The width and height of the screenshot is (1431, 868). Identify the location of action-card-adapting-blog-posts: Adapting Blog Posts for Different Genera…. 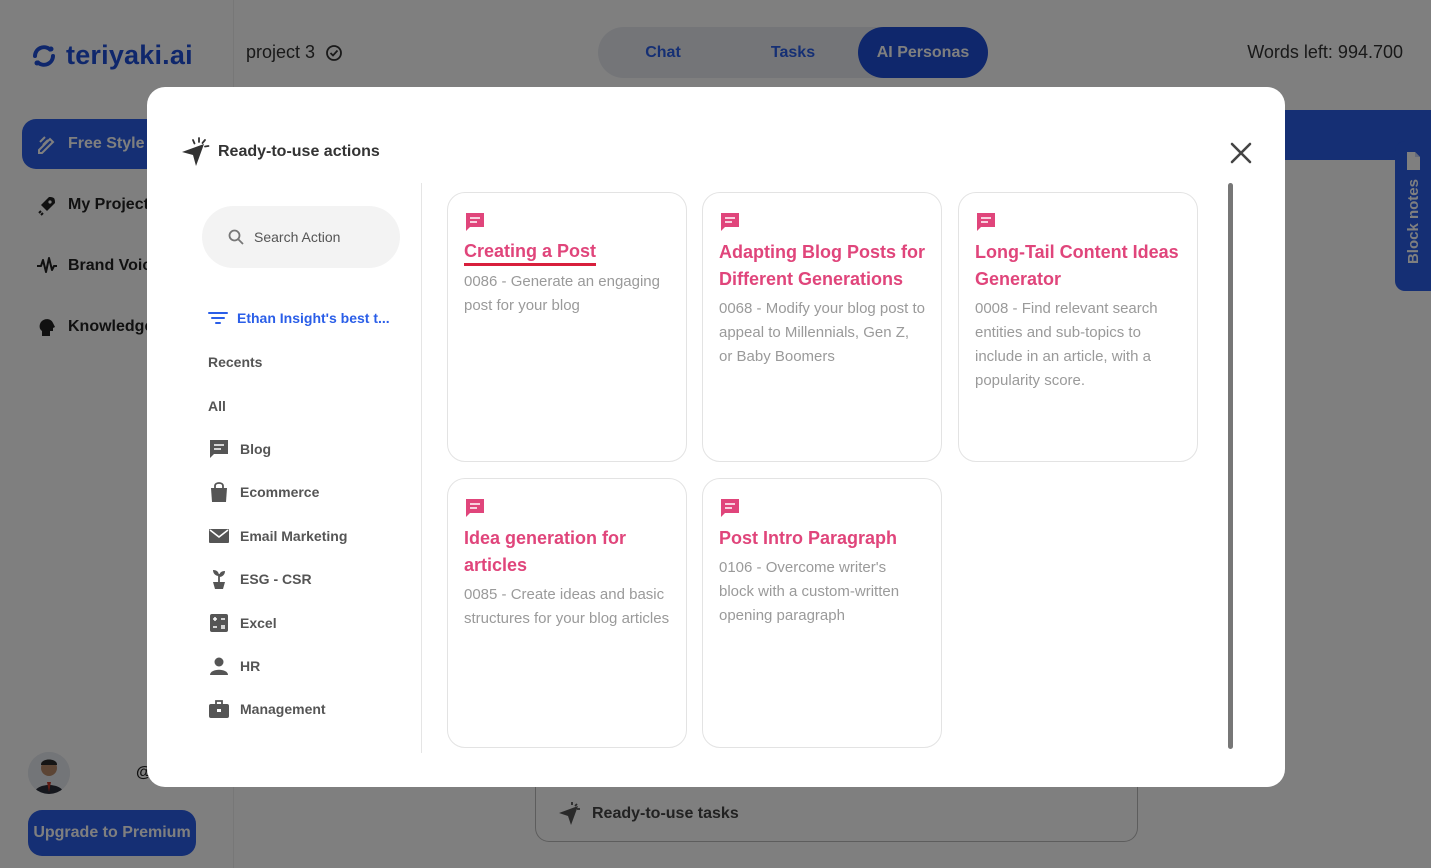
(822, 327).